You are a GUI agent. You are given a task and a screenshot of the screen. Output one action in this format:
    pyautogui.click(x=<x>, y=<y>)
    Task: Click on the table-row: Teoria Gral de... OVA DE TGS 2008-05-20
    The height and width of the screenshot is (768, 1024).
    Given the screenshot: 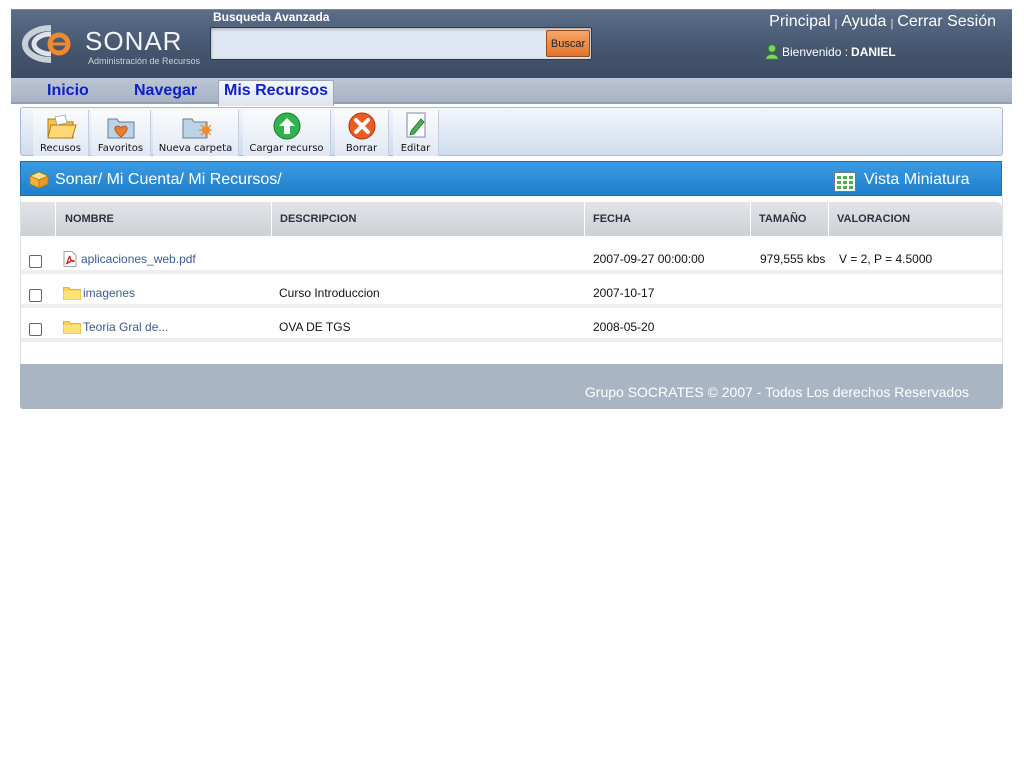 What is the action you would take?
    pyautogui.click(x=511, y=327)
    